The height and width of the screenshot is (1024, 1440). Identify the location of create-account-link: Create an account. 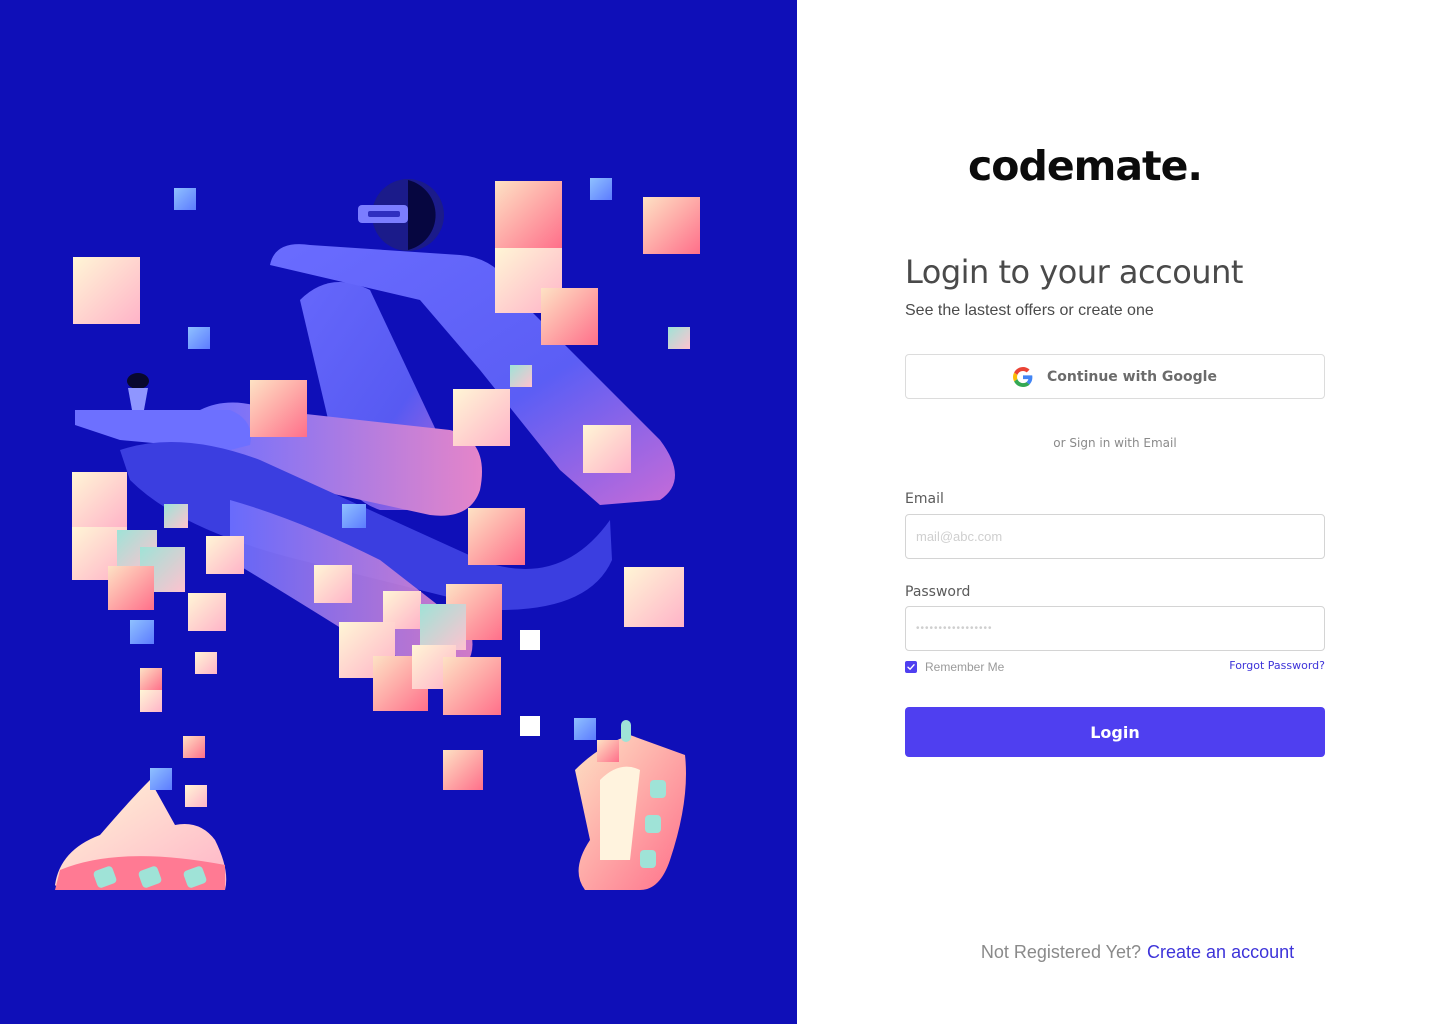
(1220, 952).